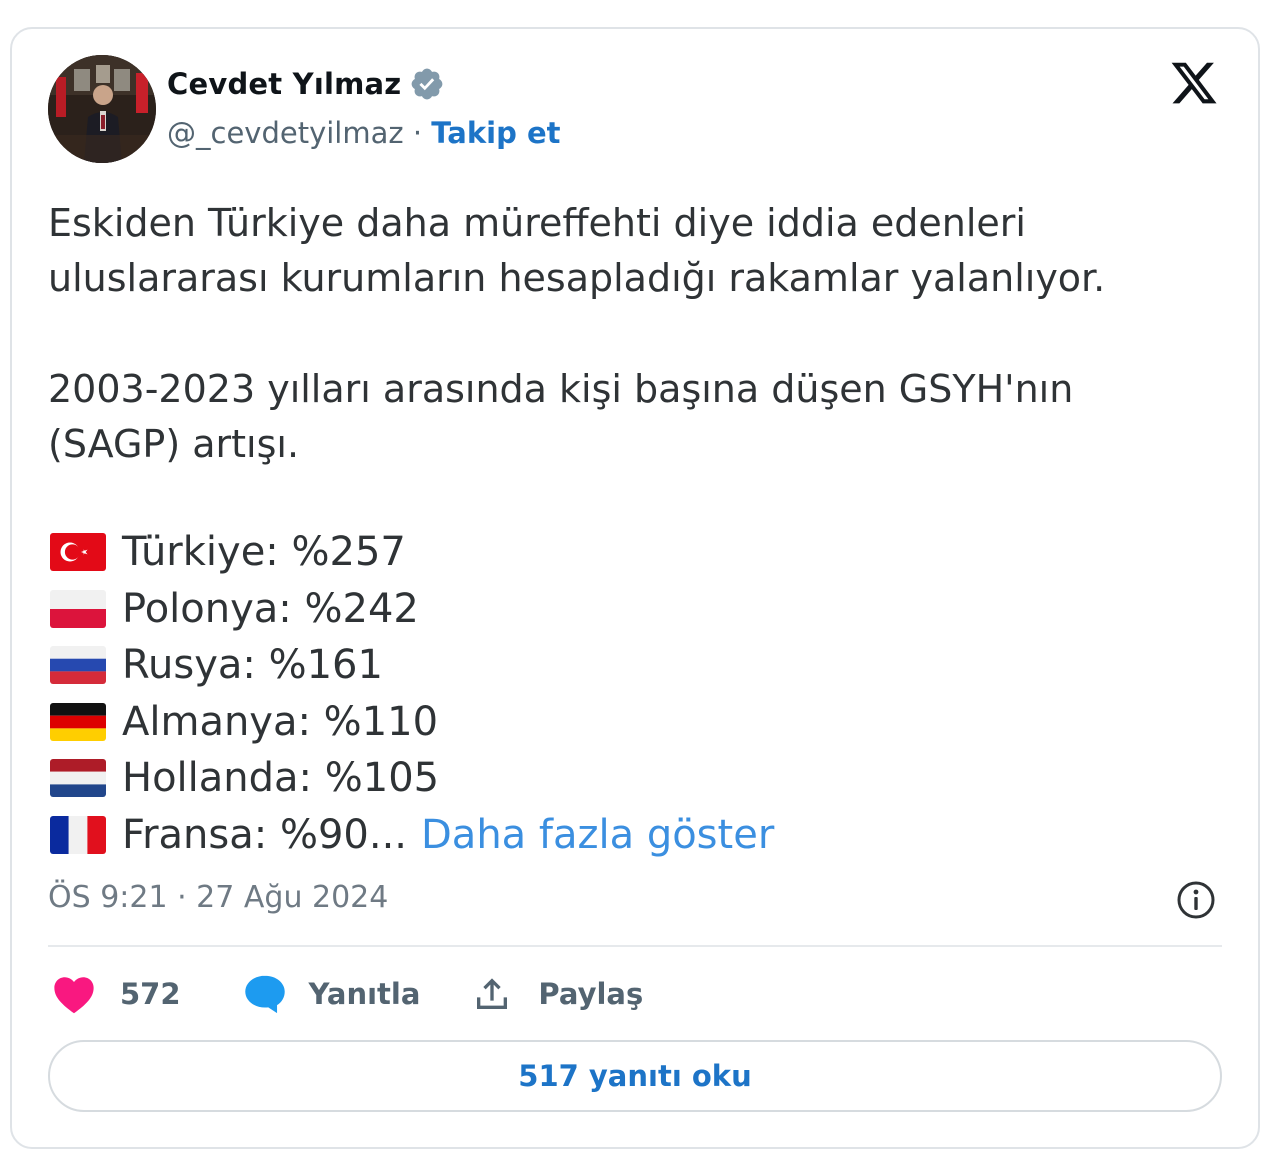  What do you see at coordinates (74, 995) in the screenshot?
I see `heart-icon` at bounding box center [74, 995].